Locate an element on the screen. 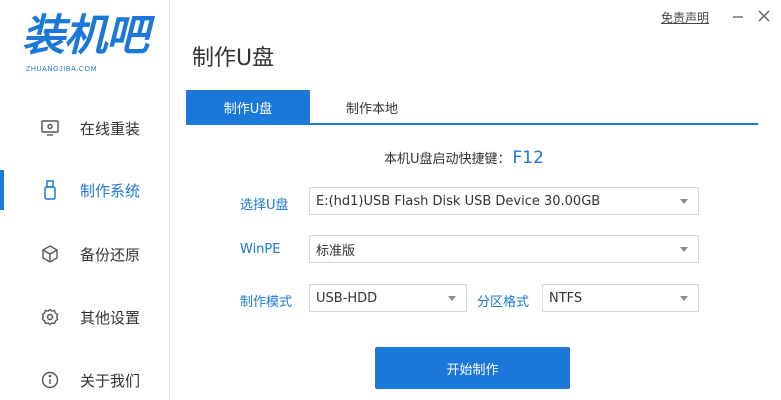 This screenshot has width=781, height=400. logo-subtext: ZHUANGJIBA.COM is located at coordinates (62, 69).